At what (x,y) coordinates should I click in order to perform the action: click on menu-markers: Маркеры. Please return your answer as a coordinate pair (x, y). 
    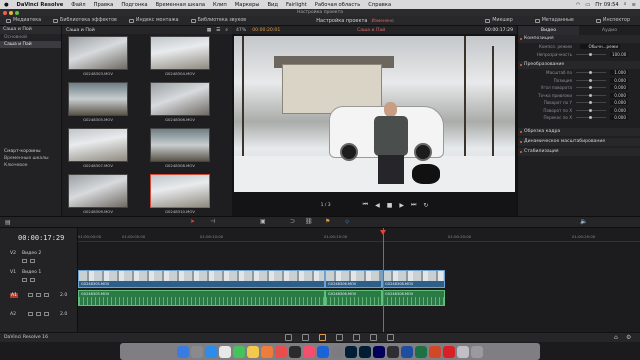
    Looking at the image, I should click on (247, 5).